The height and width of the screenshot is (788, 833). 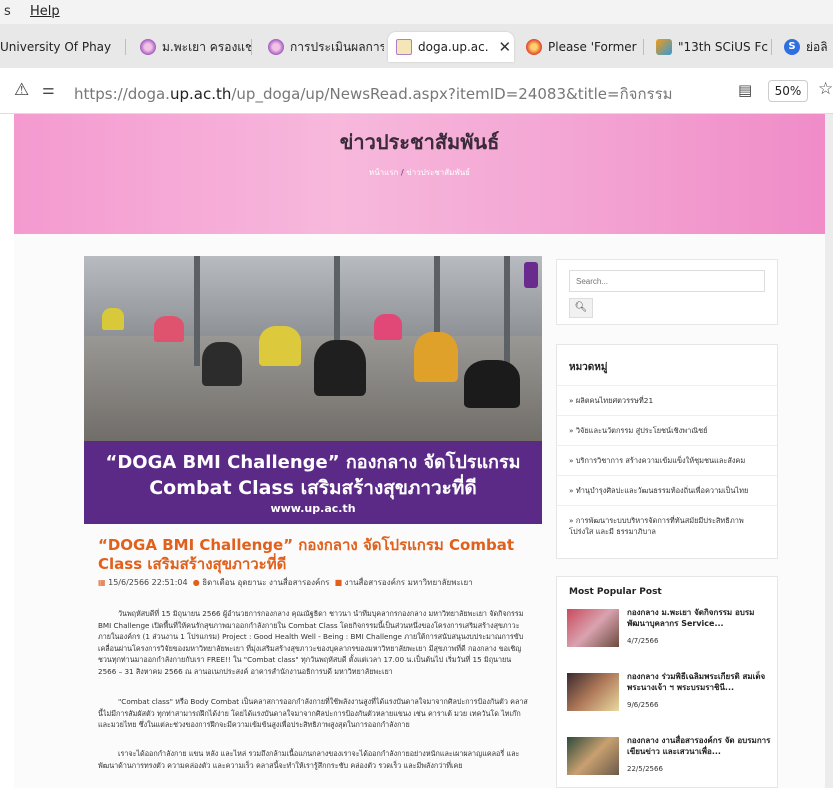 I want to click on tab-label: ม.พะเยา ครองแช, so click(x=207, y=46).